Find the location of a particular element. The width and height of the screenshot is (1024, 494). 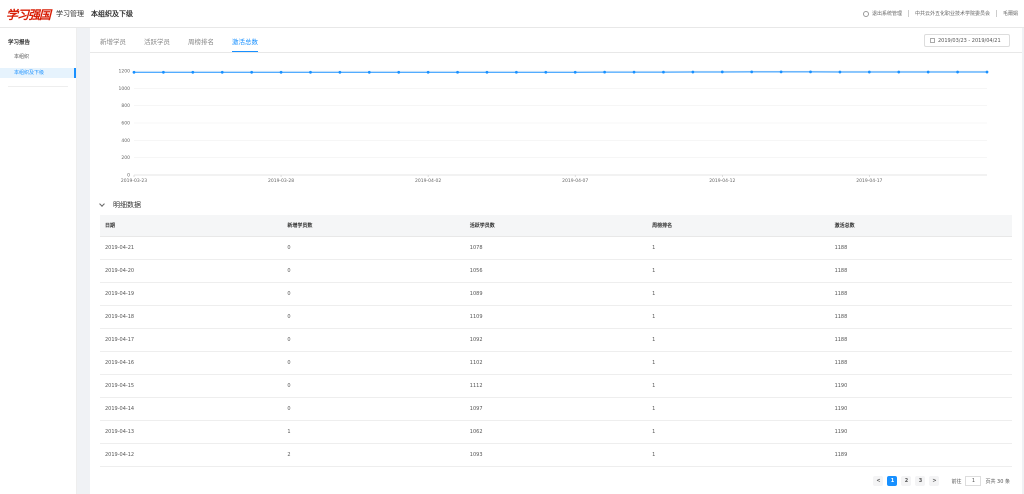

table-row: 2019-04-19 0 1089 1 1188 is located at coordinates (556, 294).